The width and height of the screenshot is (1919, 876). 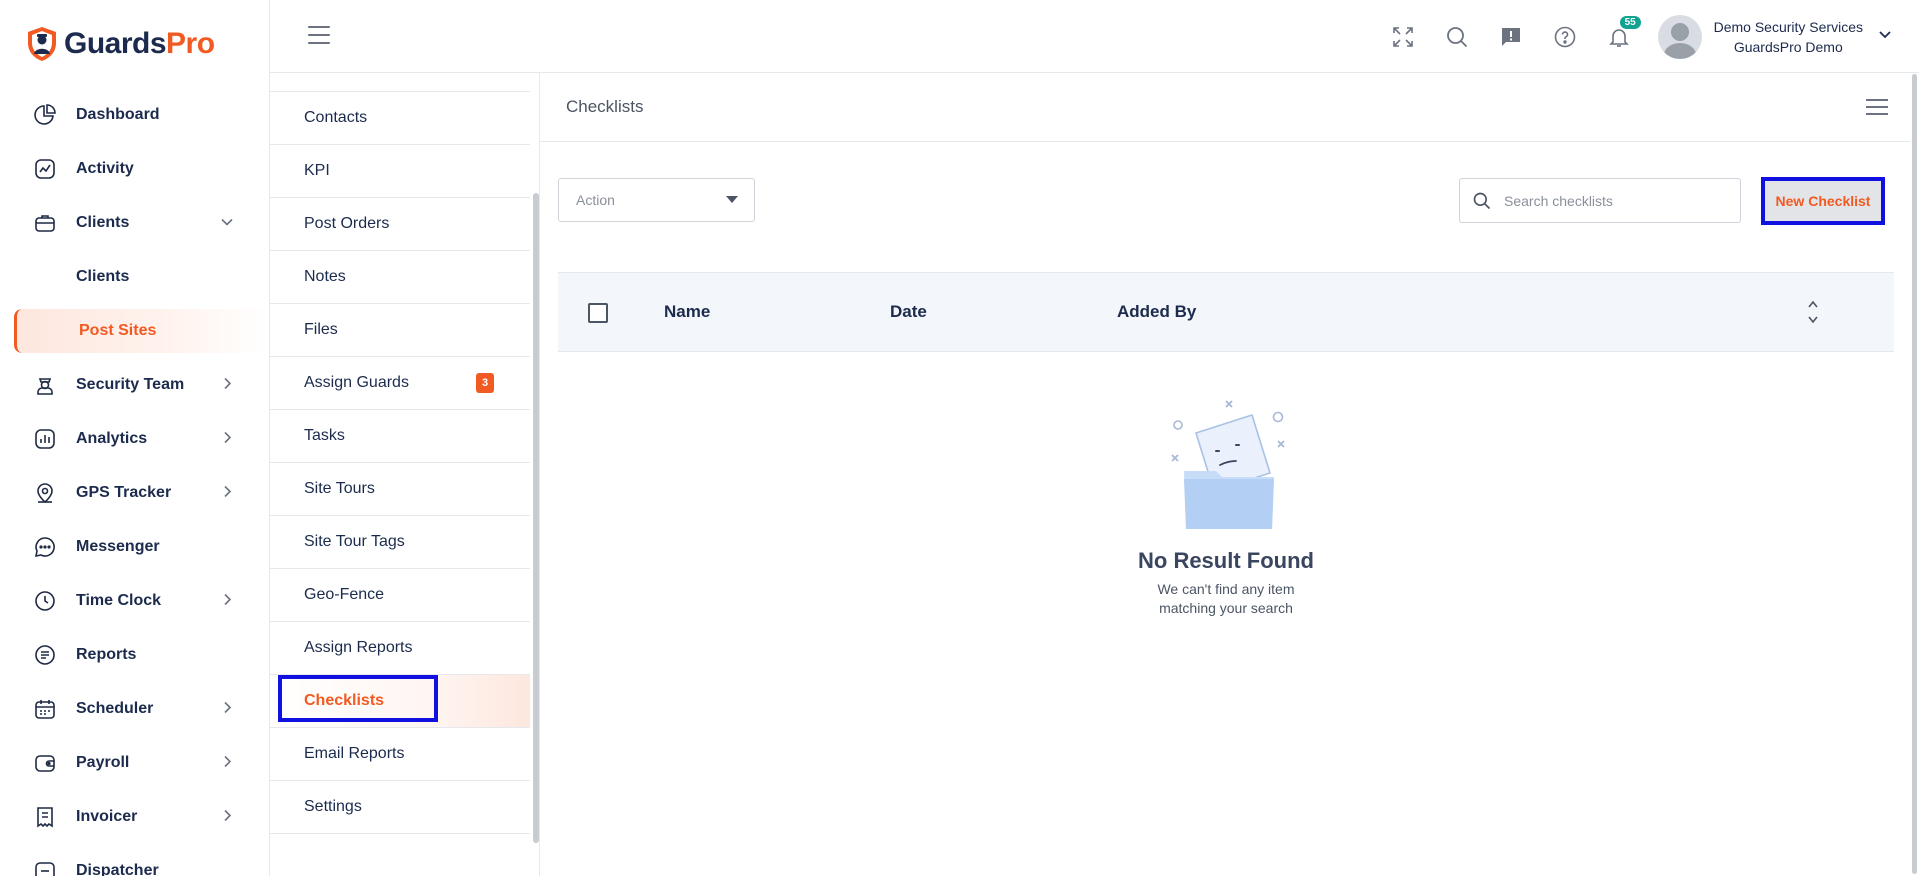 I want to click on bar-chart-icon, so click(x=45, y=439).